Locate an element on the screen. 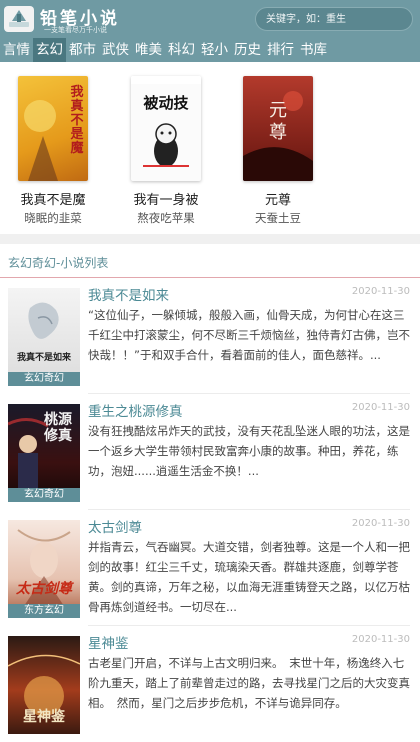 This screenshot has width=420, height=742. nav-item-yanqing: 言情 is located at coordinates (16, 50).